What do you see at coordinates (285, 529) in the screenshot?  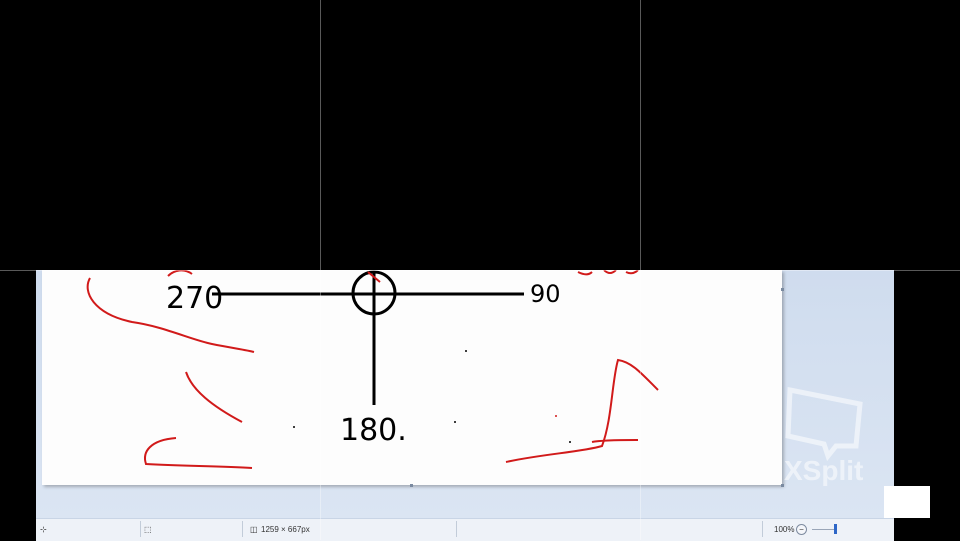 I see `canvas-size-text: 1259 × 667px` at bounding box center [285, 529].